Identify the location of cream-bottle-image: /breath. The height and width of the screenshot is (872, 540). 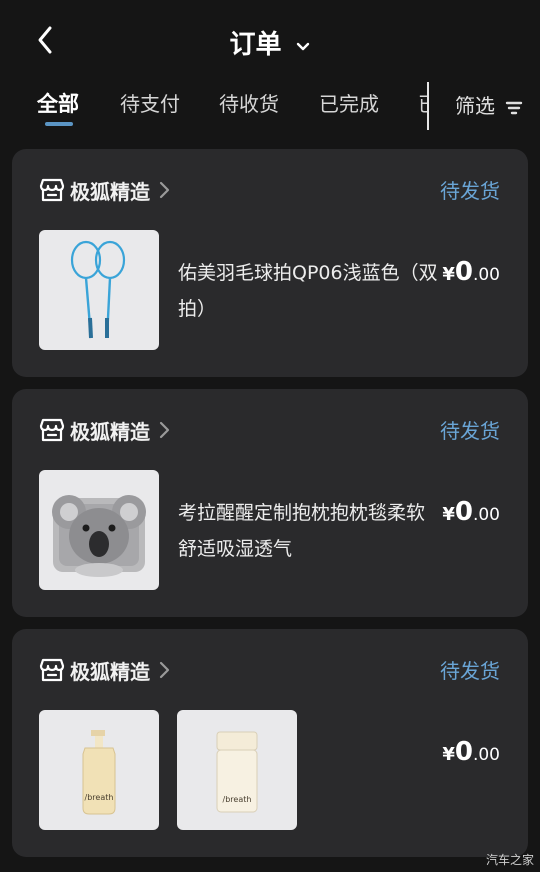
(237, 772).